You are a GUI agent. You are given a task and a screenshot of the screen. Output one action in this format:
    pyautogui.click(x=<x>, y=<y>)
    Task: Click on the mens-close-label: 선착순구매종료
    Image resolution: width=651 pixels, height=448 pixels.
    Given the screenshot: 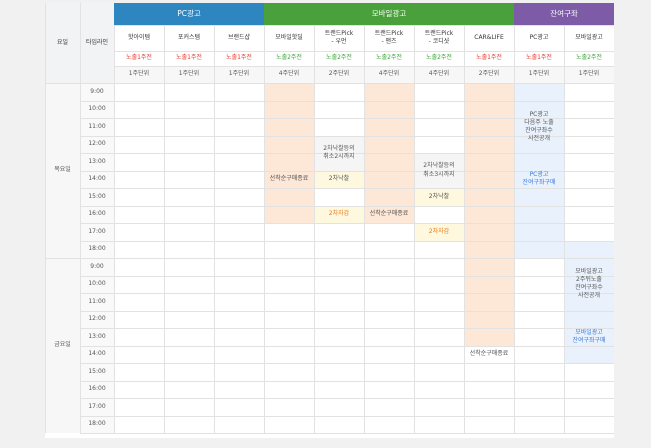 What is the action you would take?
    pyautogui.click(x=389, y=214)
    